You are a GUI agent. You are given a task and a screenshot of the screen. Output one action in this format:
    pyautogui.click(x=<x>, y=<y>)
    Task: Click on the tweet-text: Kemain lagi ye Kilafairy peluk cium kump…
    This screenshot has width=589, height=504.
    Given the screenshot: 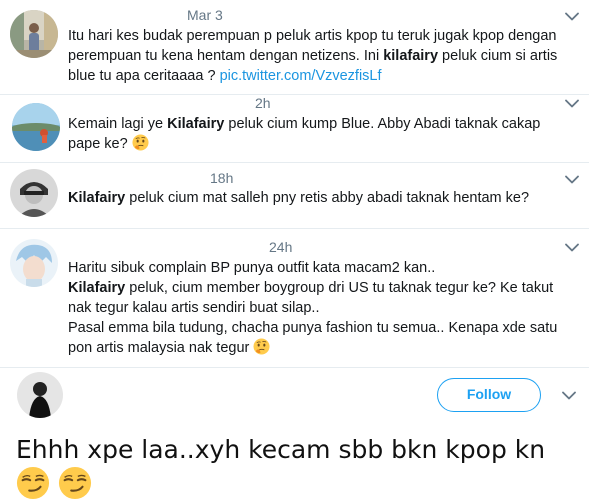 What is the action you would take?
    pyautogui.click(x=318, y=134)
    